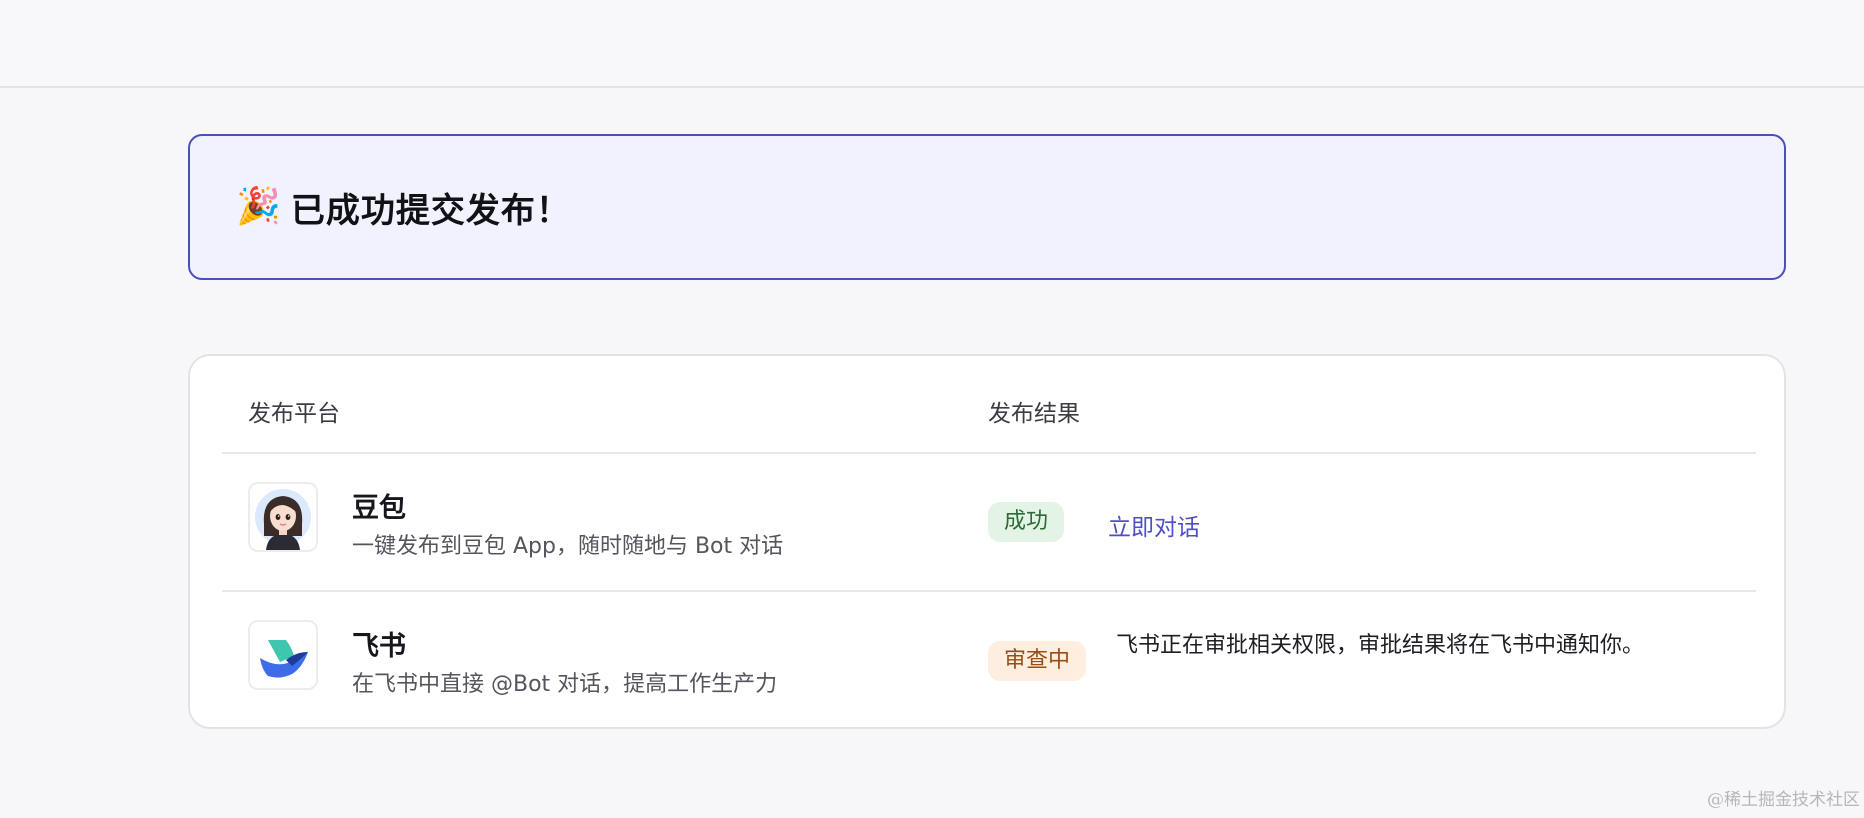  I want to click on row-divider, so click(989, 591).